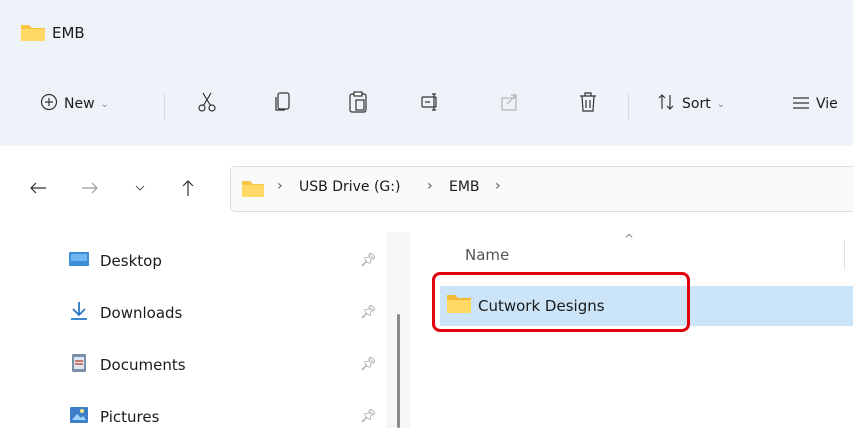 The height and width of the screenshot is (430, 853). What do you see at coordinates (844, 255) in the screenshot?
I see `column-divider` at bounding box center [844, 255].